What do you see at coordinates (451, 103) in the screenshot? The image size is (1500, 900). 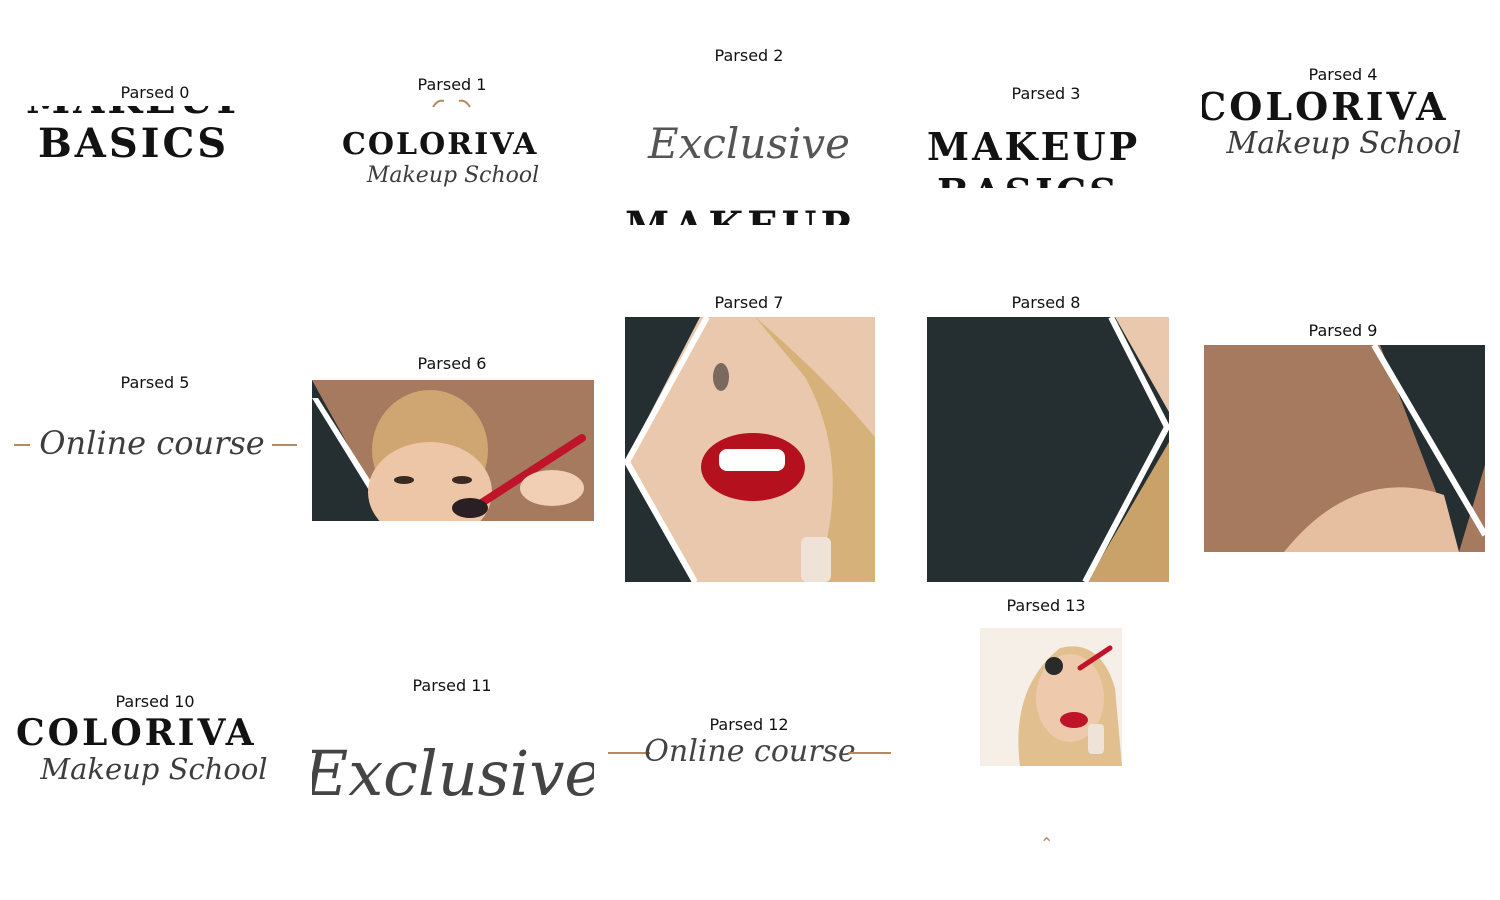 I see `laurel-arc-icon` at bounding box center [451, 103].